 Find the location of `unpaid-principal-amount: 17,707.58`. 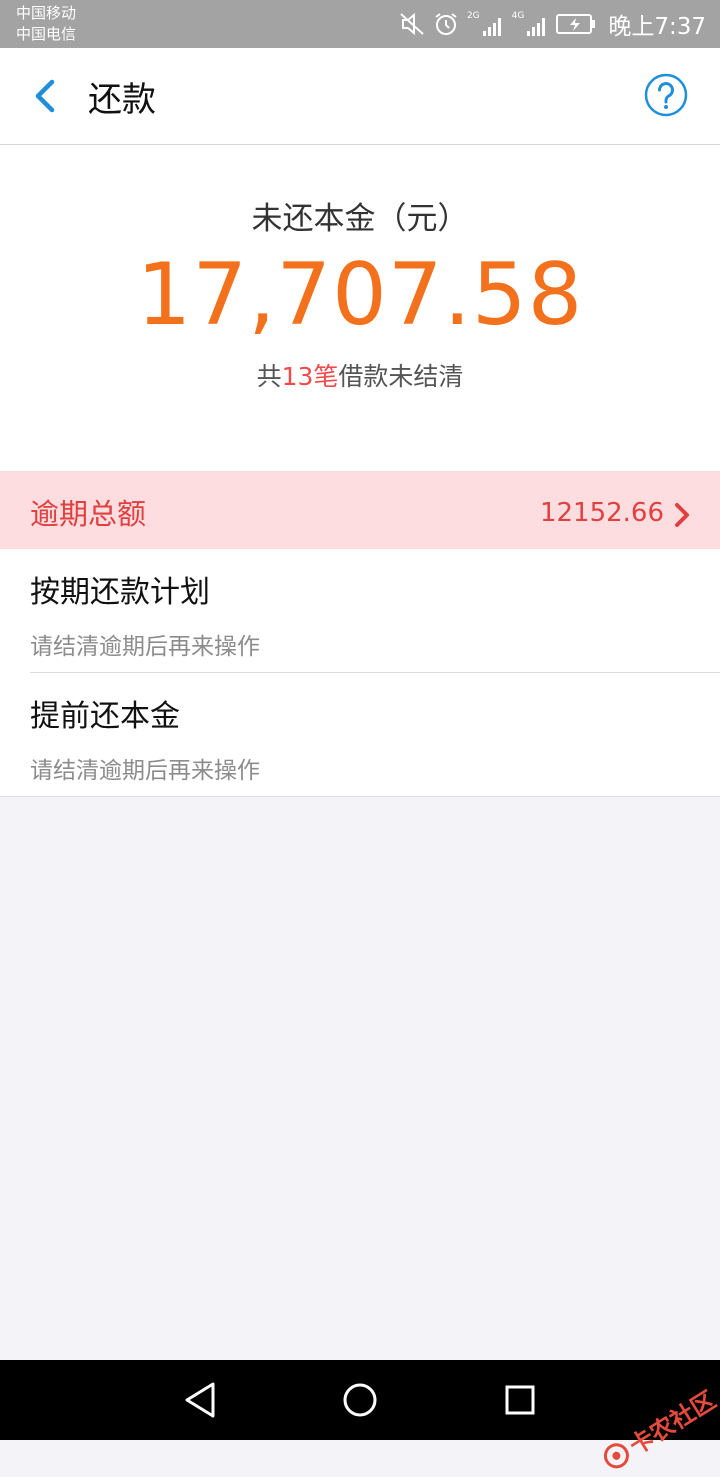

unpaid-principal-amount: 17,707.58 is located at coordinates (360, 295).